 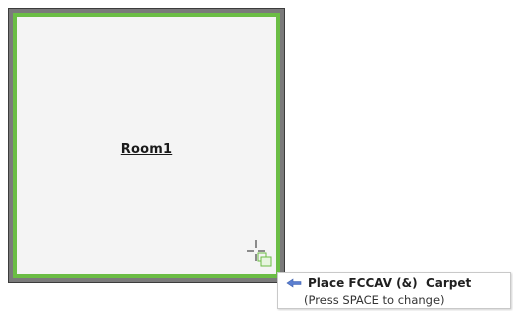 I want to click on tooltip-title-row: Place FCCAV (&) Carpet, so click(x=378, y=283).